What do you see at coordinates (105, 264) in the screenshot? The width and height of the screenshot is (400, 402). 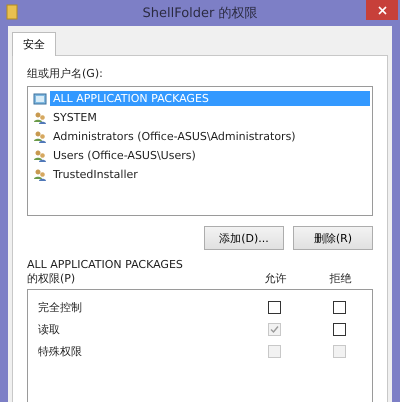 I see `permission-subject: ALL APPLICATION PACKAGES` at bounding box center [105, 264].